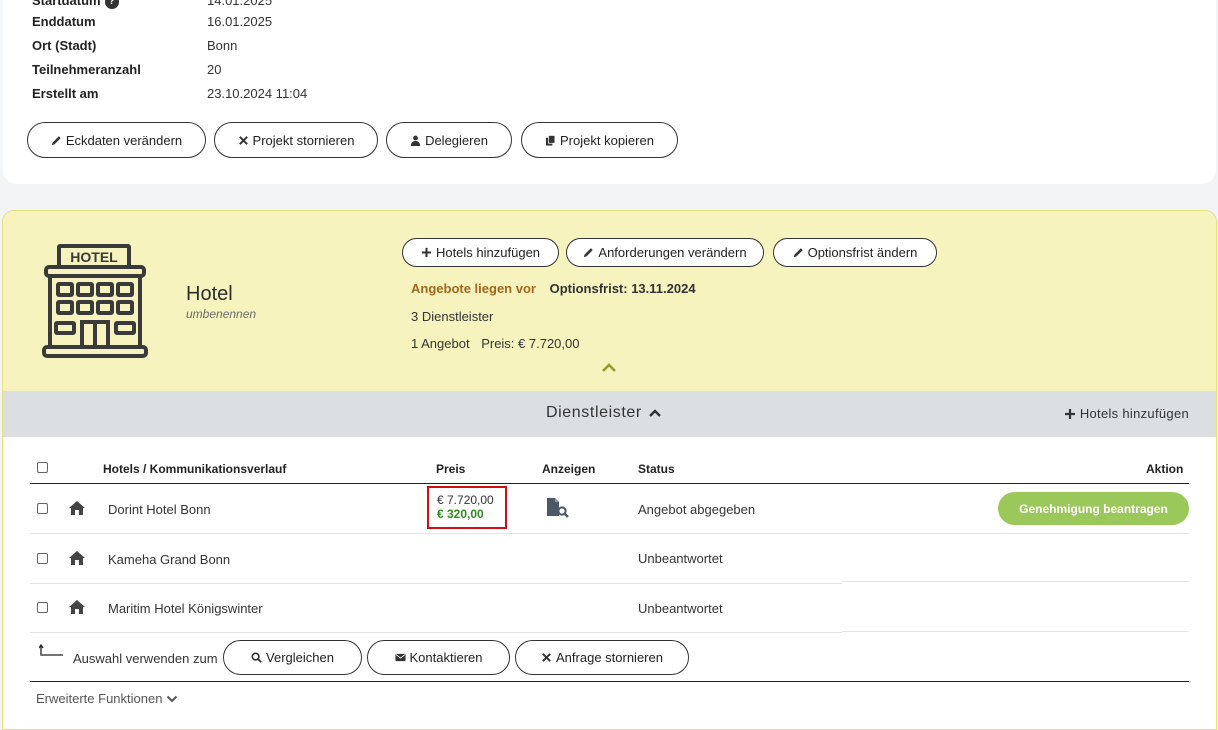 The image size is (1218, 730). I want to click on copy-project-label: Projekt kopieren, so click(607, 140).